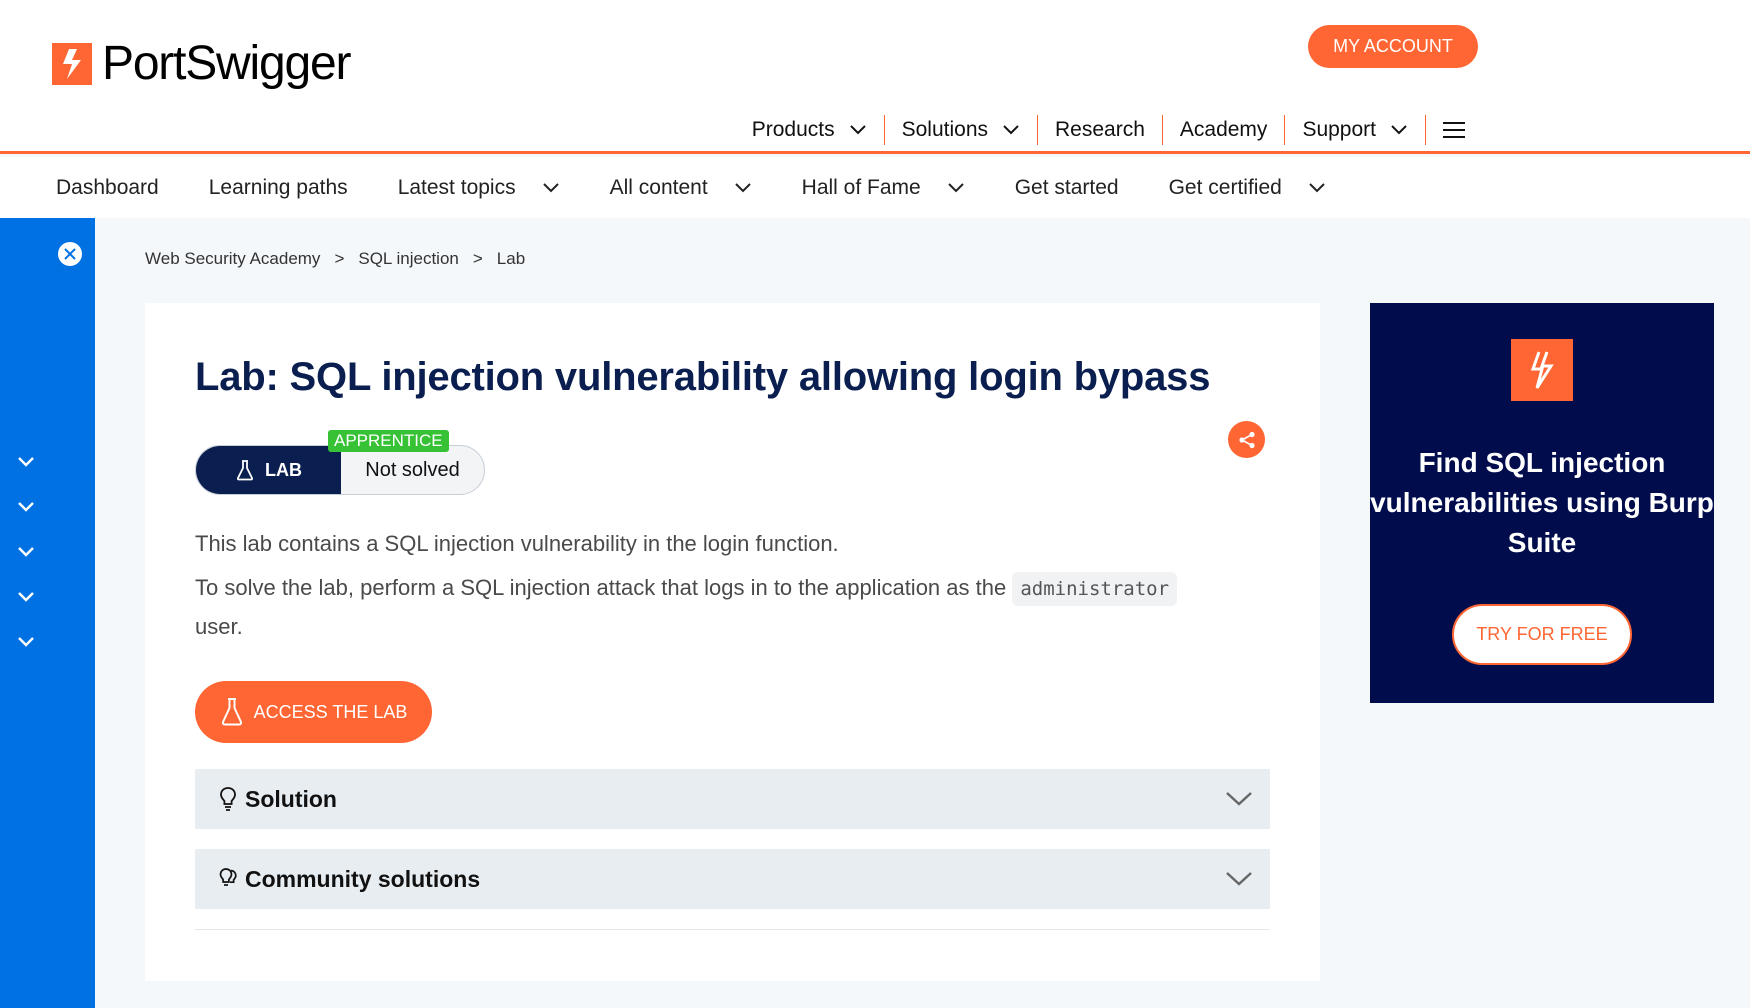  Describe the element at coordinates (72, 64) in the screenshot. I see `portswigger-logo-icon` at that location.